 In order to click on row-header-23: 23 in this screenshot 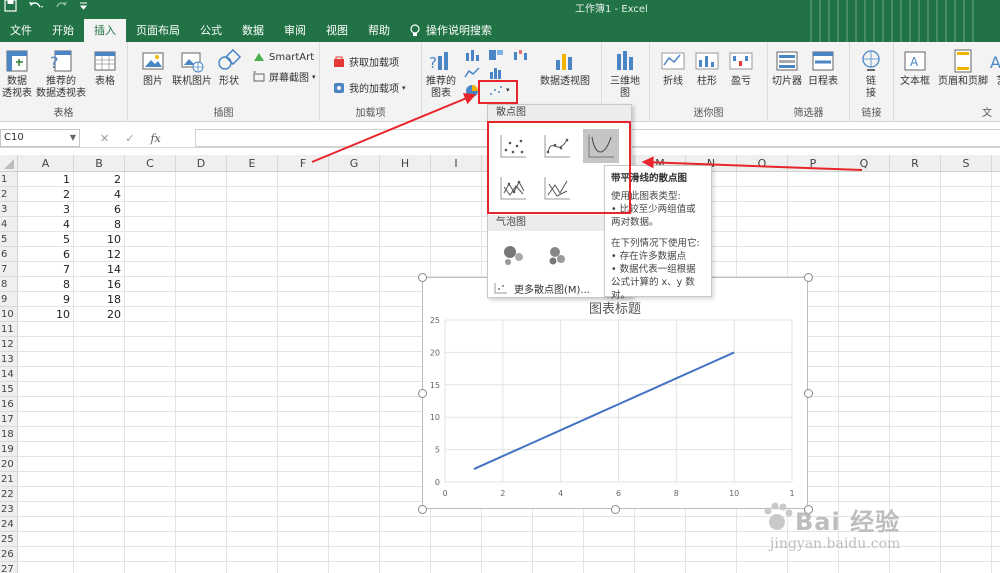, I will do `click(9, 509)`.